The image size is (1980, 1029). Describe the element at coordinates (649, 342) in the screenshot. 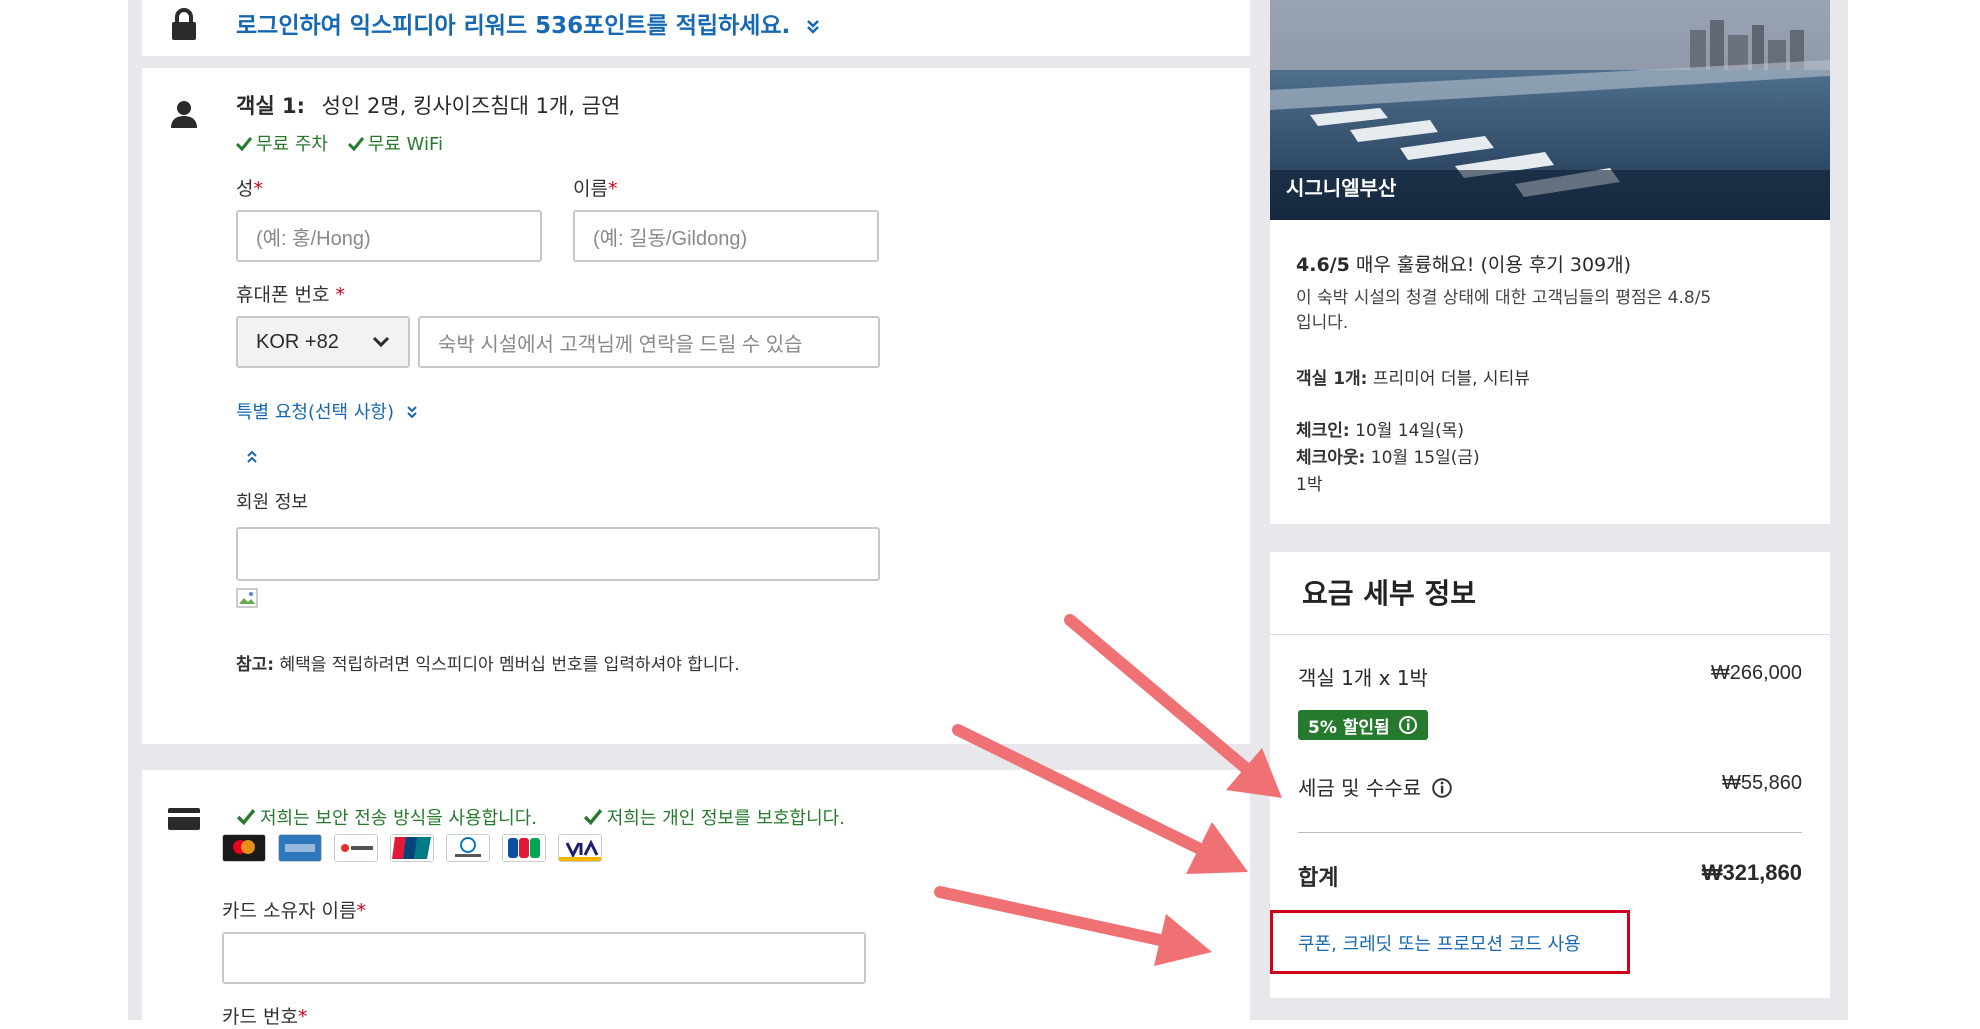

I see `phone-input: 숙박 시설에서 고객님께 연락을 드릴 수 있습` at that location.